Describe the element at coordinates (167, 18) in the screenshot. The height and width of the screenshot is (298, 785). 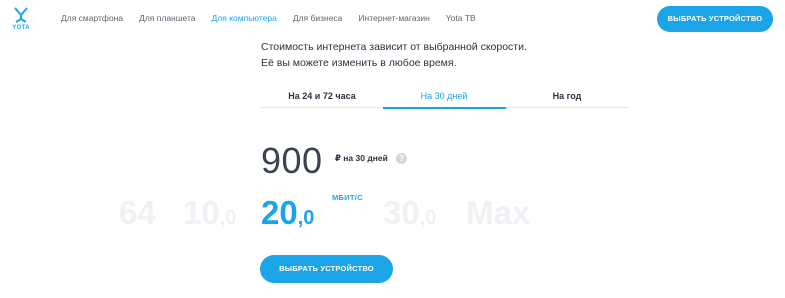
I see `nav-tablet: Для планшета` at that location.